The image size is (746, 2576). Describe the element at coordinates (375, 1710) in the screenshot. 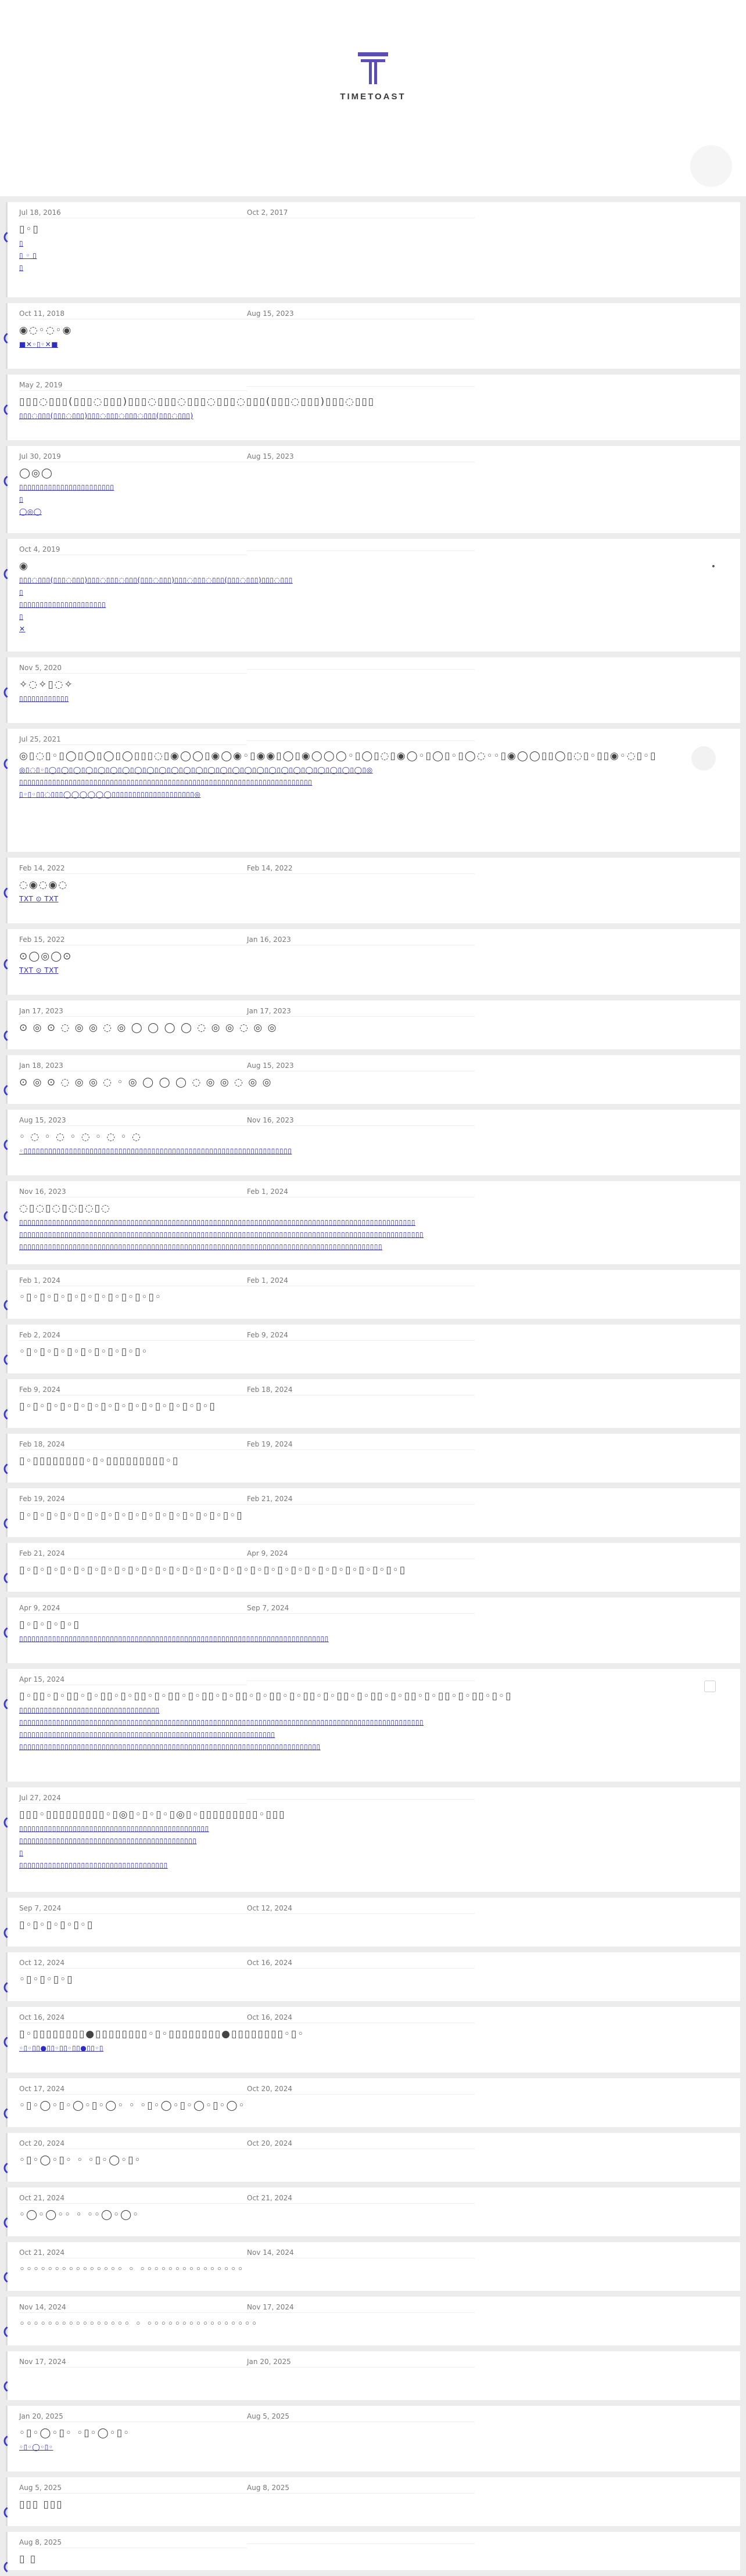

I see `event-description-link: ▯▯▯▯▯▯▯▯▯▯▯▯▯▯▯▯▯▯▯▯▯▯▯▯▯▯▯▯▯▯▯▯▯▯` at that location.